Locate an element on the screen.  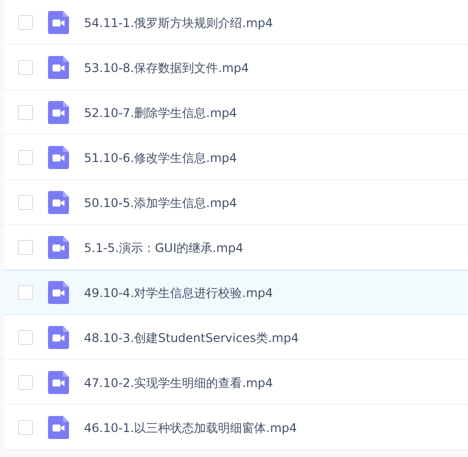
file-row: 51.10-6.修改学生信息.mp4 is located at coordinates (236, 157).